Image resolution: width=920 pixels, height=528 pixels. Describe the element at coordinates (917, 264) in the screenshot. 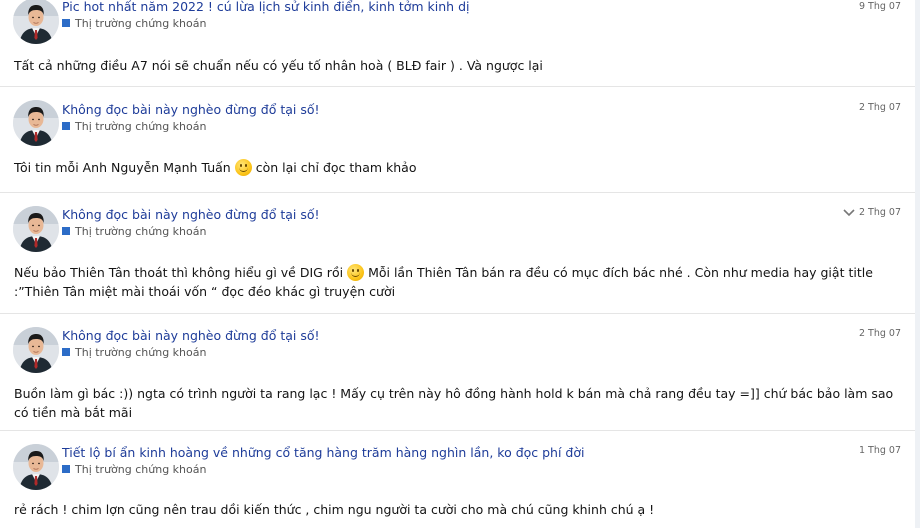

I see `scrollbar` at that location.